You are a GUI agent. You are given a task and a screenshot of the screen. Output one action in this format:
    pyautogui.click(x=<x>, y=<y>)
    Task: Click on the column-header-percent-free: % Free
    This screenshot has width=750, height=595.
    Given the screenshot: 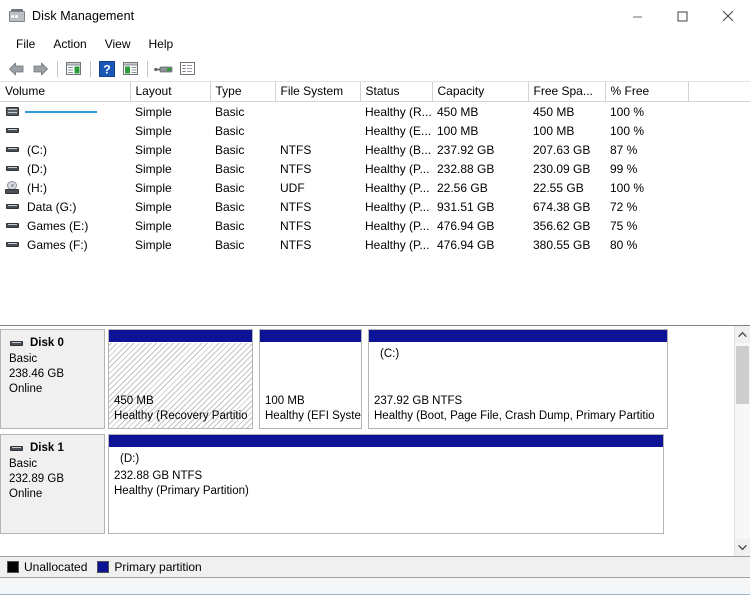 What is the action you would take?
    pyautogui.click(x=647, y=92)
    